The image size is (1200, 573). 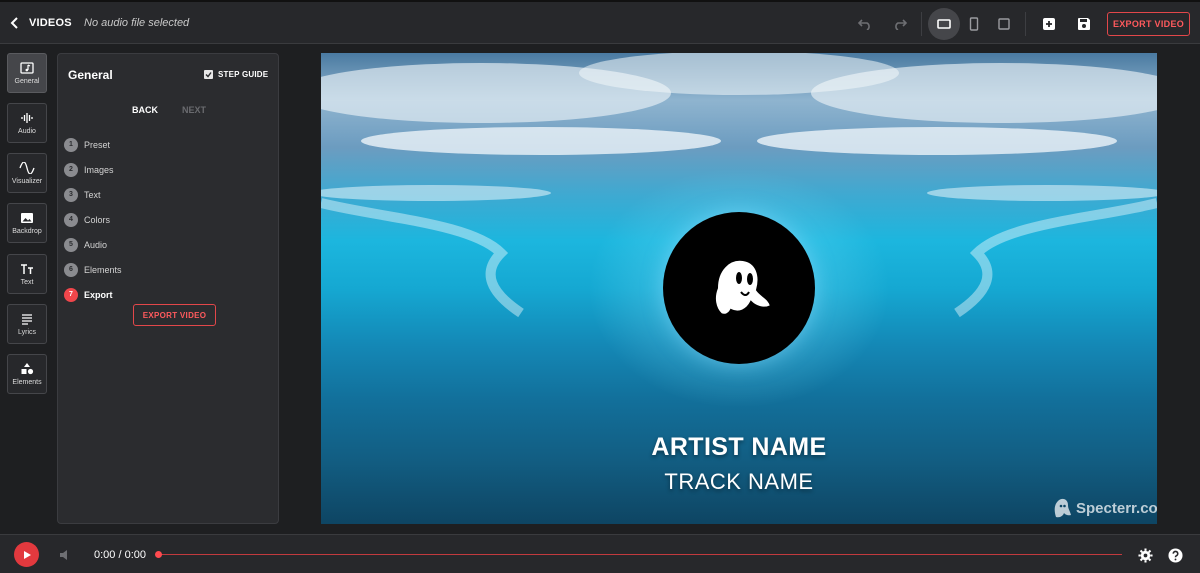 What do you see at coordinates (97, 219) in the screenshot?
I see `step-label: Colors` at bounding box center [97, 219].